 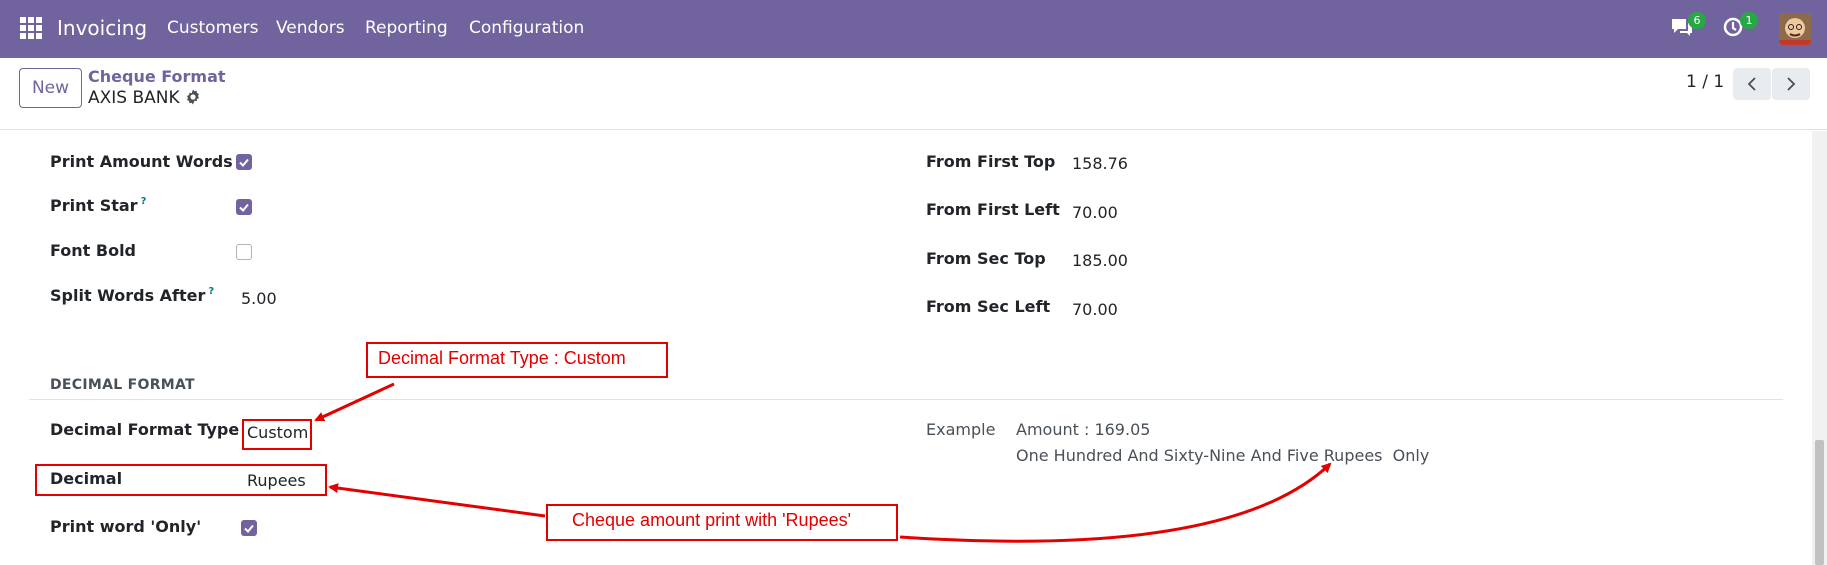 I want to click on menu-vendors: Vendors, so click(x=310, y=28).